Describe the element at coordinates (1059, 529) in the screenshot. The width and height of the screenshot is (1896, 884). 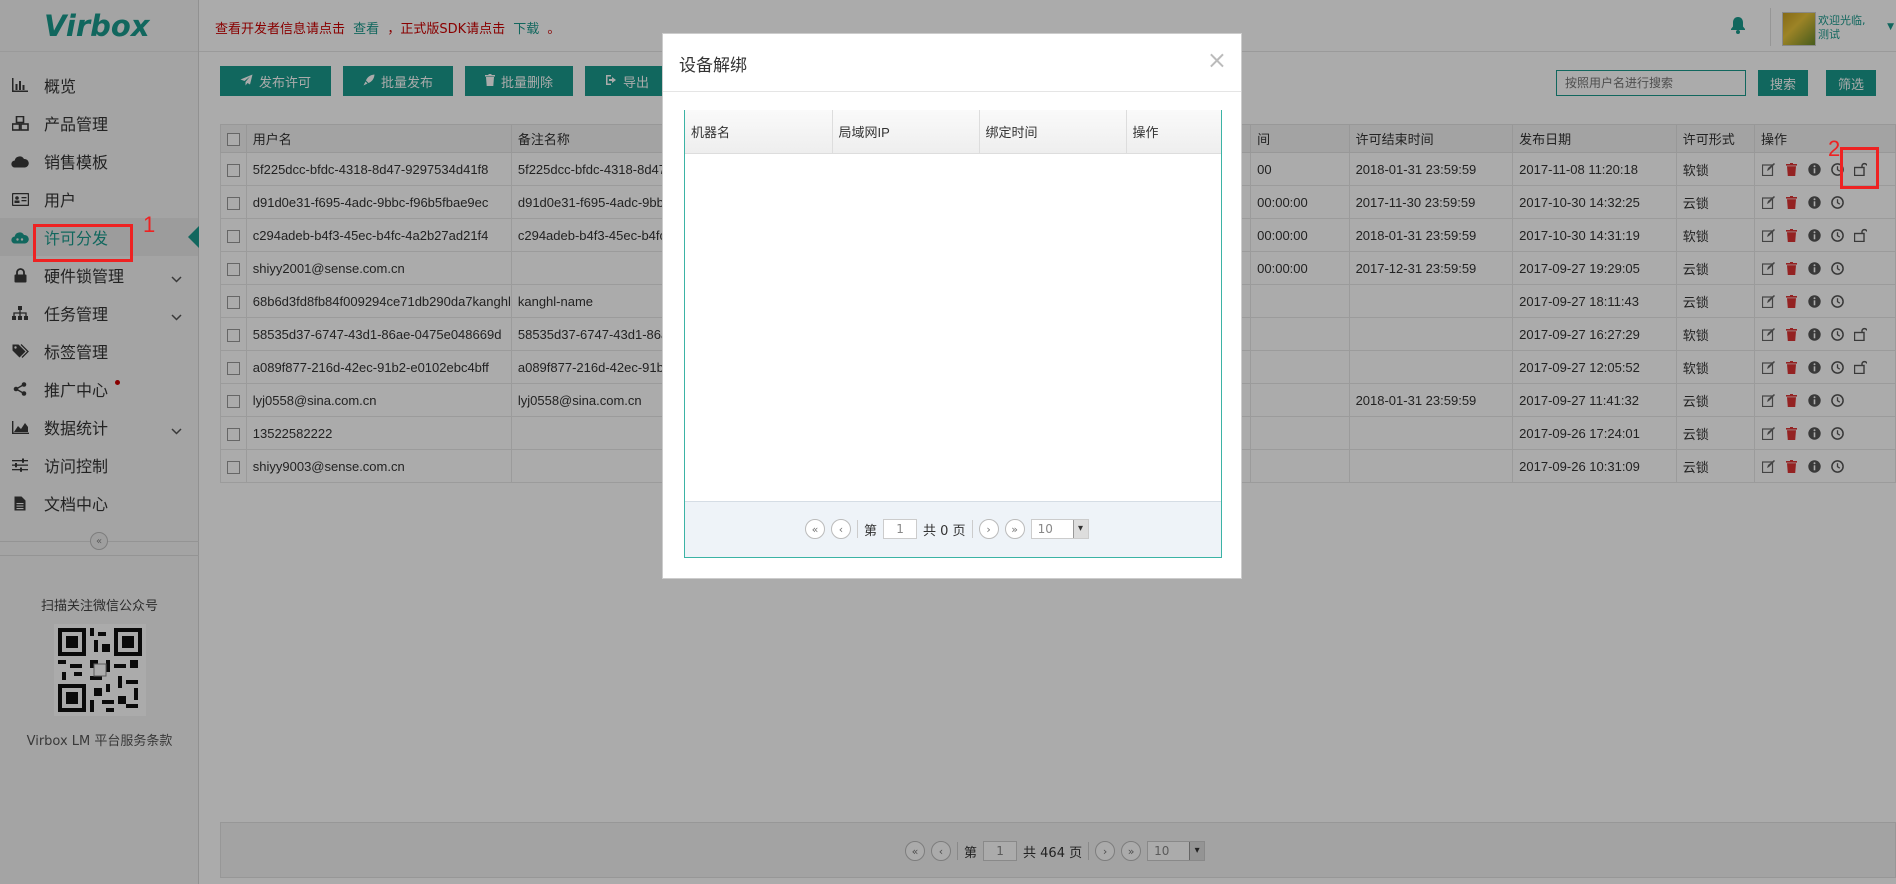
I see `page-size-select: 10` at that location.